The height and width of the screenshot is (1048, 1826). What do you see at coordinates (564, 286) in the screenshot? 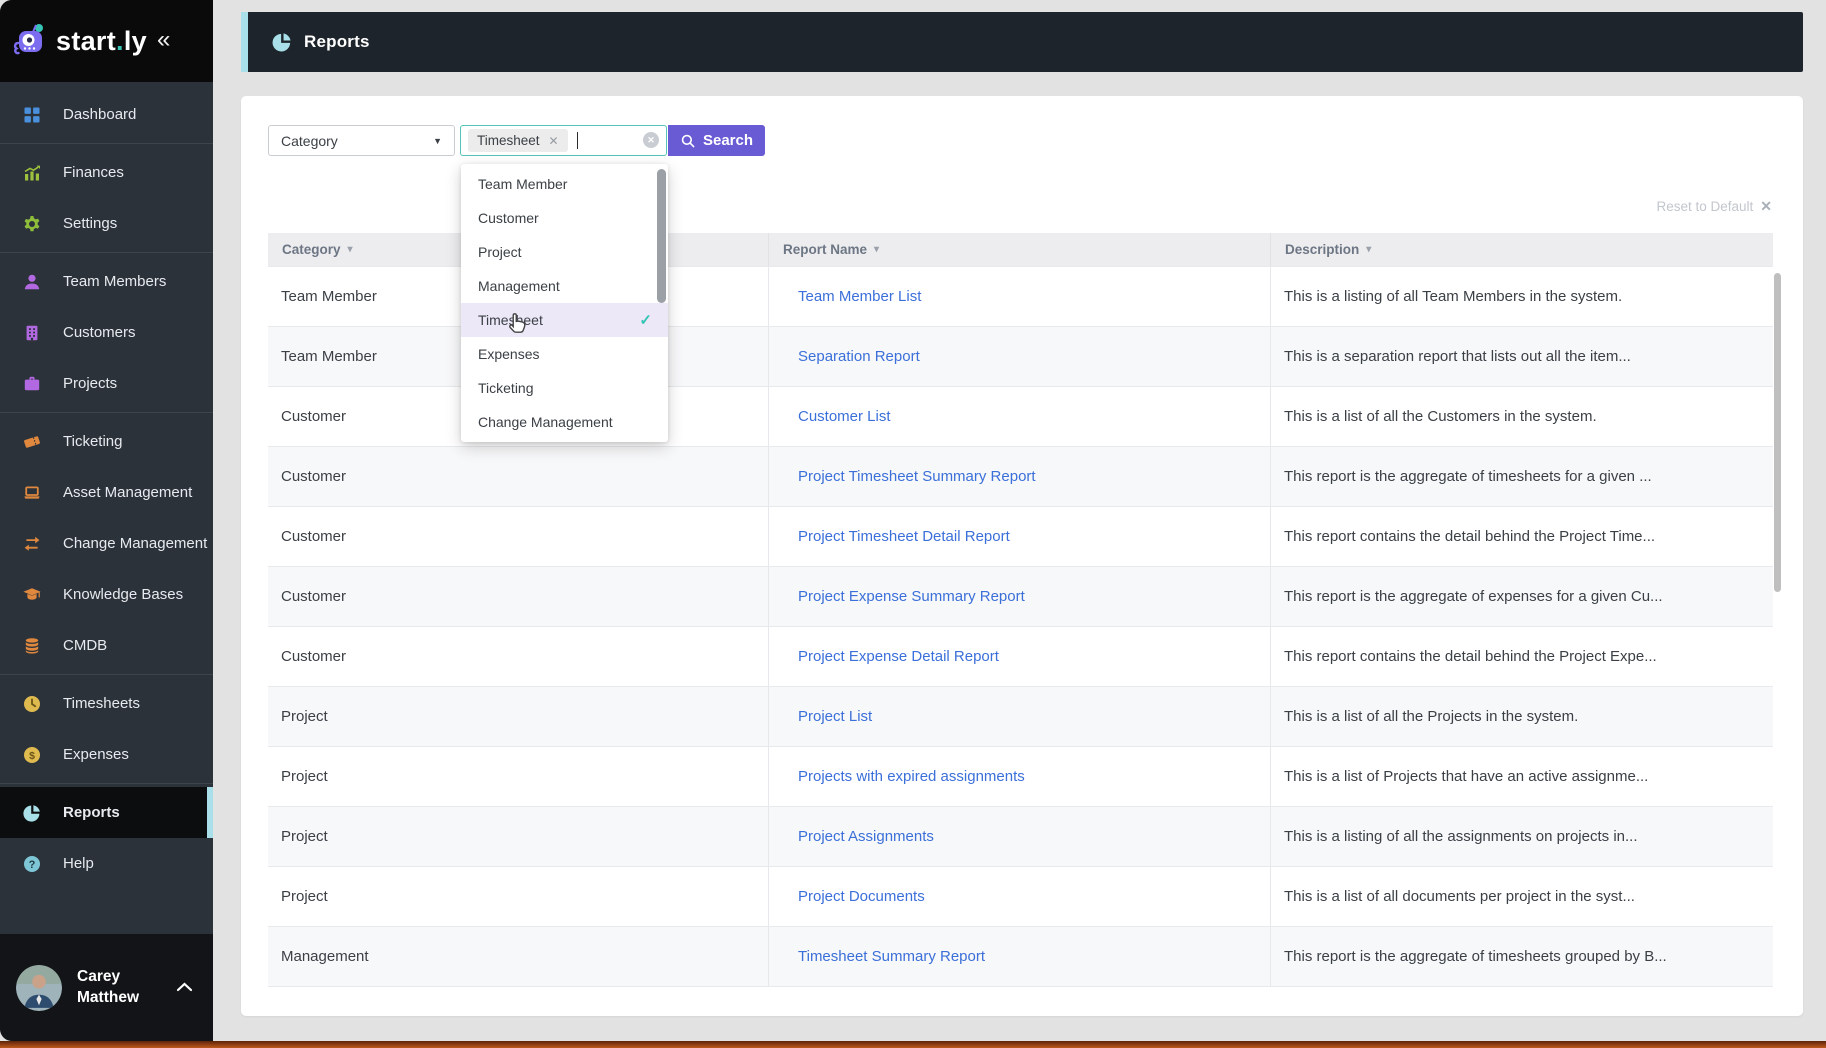
I see `dropdown-option-management: Management` at bounding box center [564, 286].